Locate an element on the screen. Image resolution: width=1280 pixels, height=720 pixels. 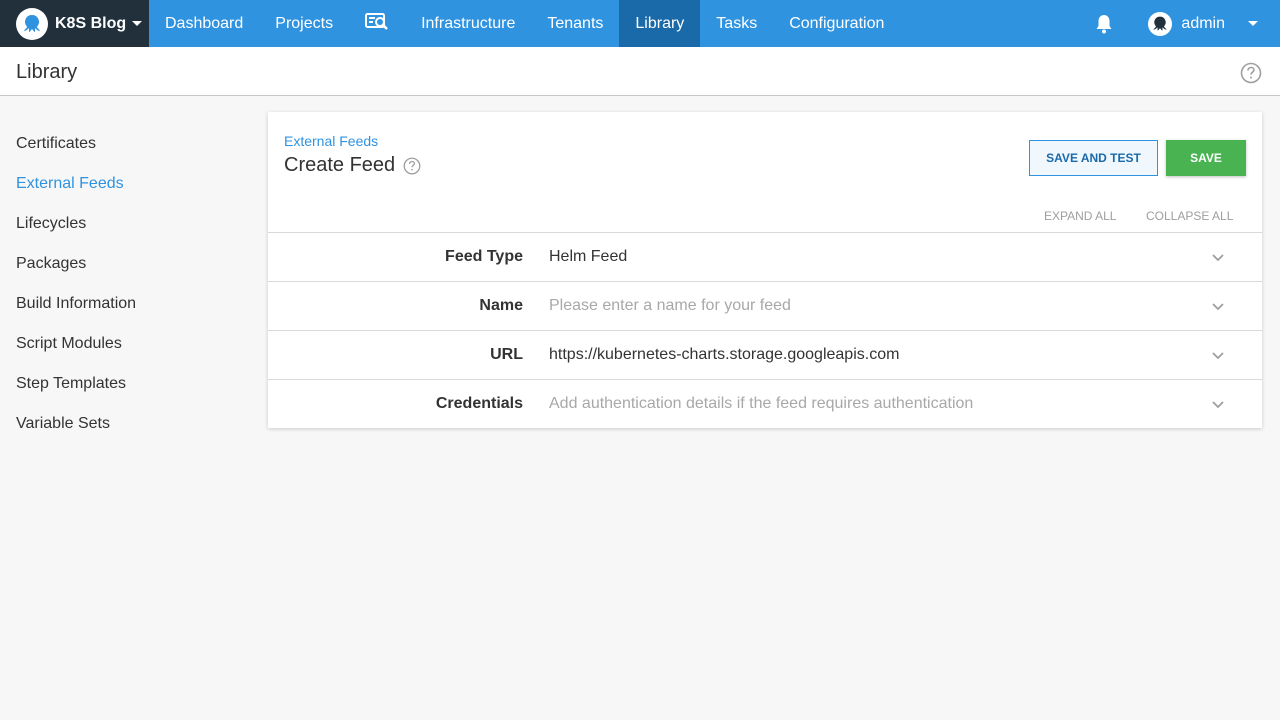
sidebar-item-packages: Packages is located at coordinates (125, 264).